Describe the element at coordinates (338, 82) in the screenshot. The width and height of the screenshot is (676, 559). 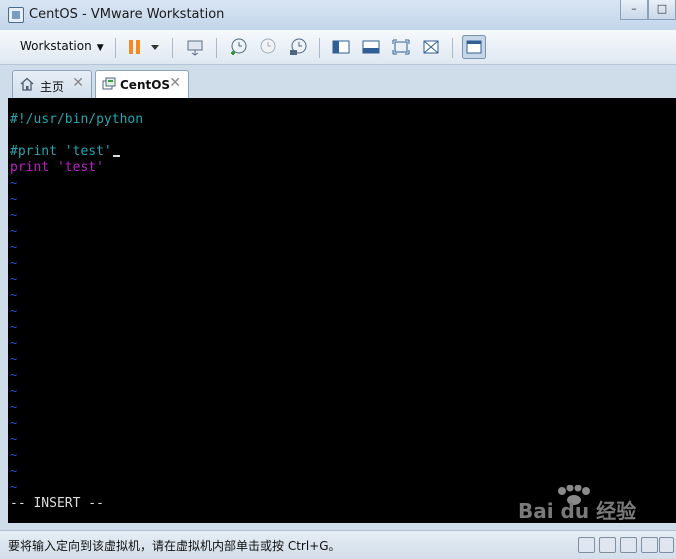
I see `tab-bar: 主页 ✕ CentOS ✕` at that location.